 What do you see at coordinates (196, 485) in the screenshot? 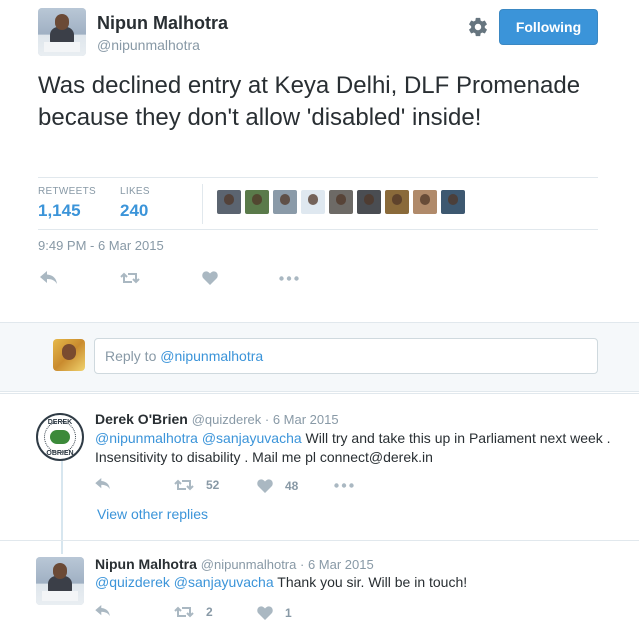
I see `retweet-action: 52` at bounding box center [196, 485].